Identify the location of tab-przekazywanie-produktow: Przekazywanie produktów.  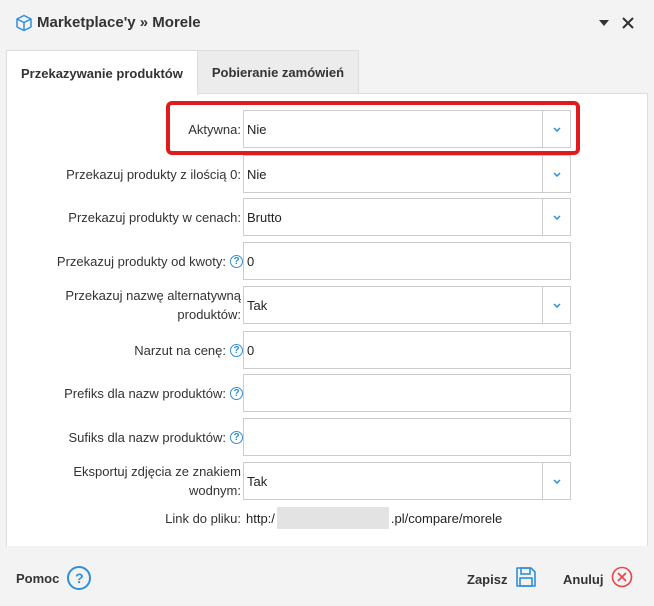
(102, 72).